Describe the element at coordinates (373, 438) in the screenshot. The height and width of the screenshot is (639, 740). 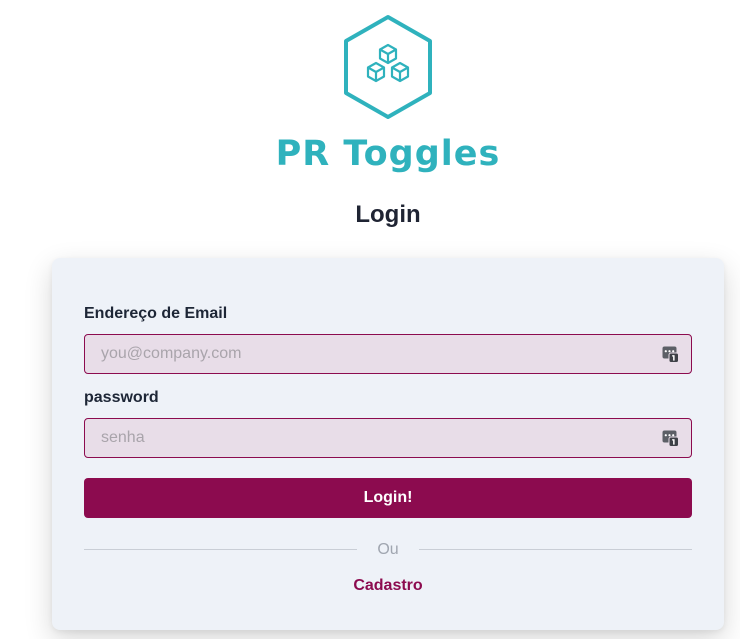
I see `password-field` at that location.